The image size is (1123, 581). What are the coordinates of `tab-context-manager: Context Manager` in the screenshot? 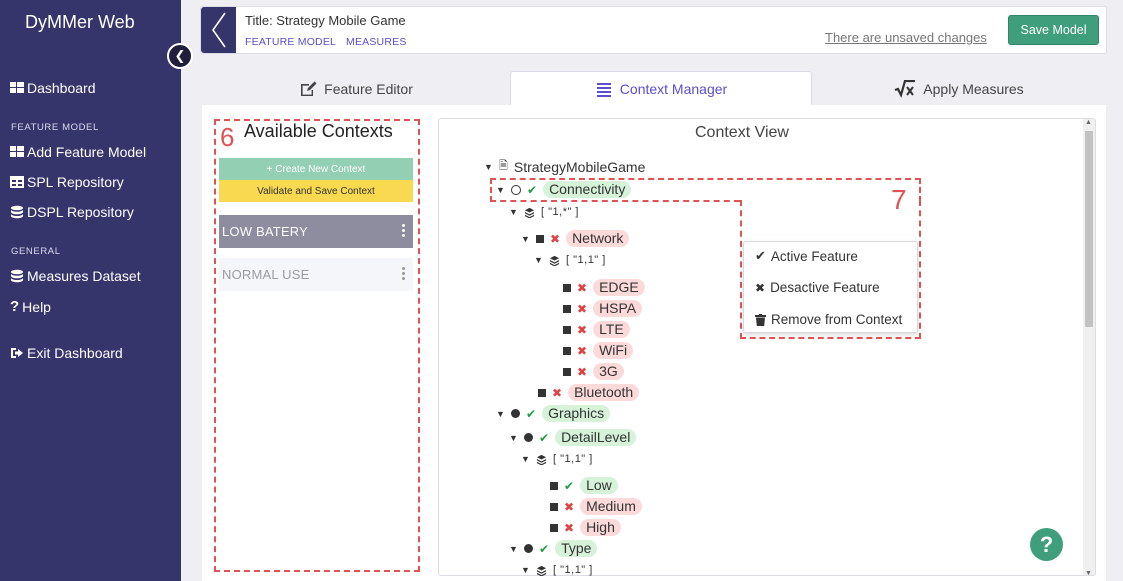 It's located at (661, 88).